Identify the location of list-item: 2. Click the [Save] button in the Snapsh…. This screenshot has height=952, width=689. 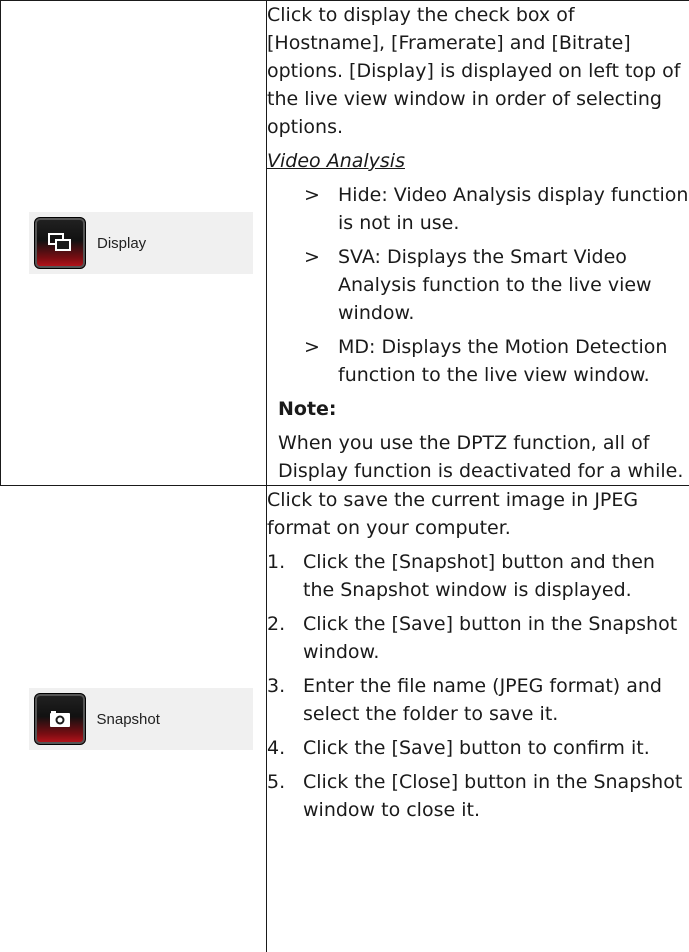
(478, 638).